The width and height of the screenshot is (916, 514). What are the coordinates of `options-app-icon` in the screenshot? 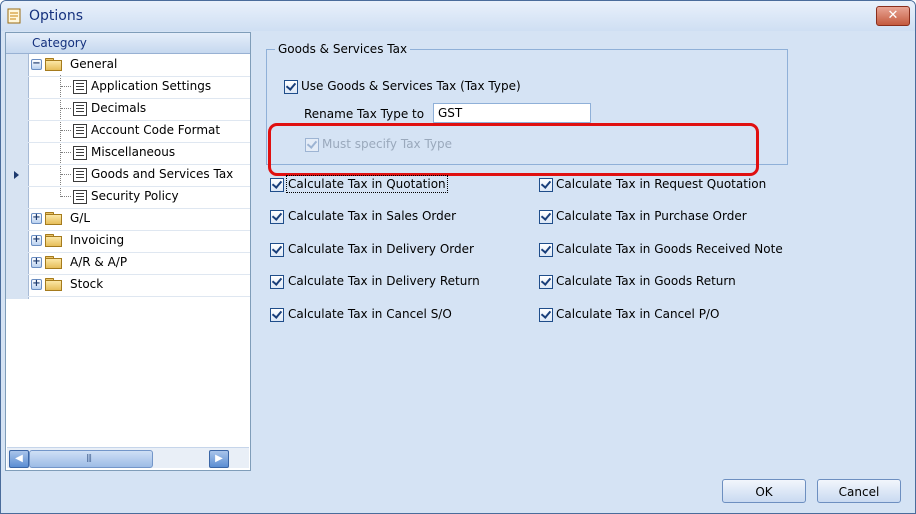 It's located at (14, 16).